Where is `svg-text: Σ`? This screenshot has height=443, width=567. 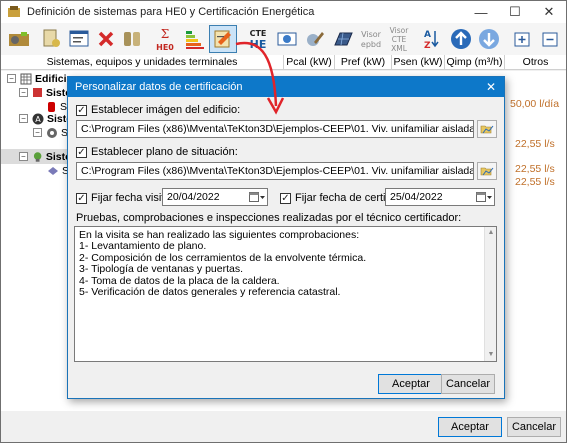
svg-text: Σ is located at coordinates (165, 34).